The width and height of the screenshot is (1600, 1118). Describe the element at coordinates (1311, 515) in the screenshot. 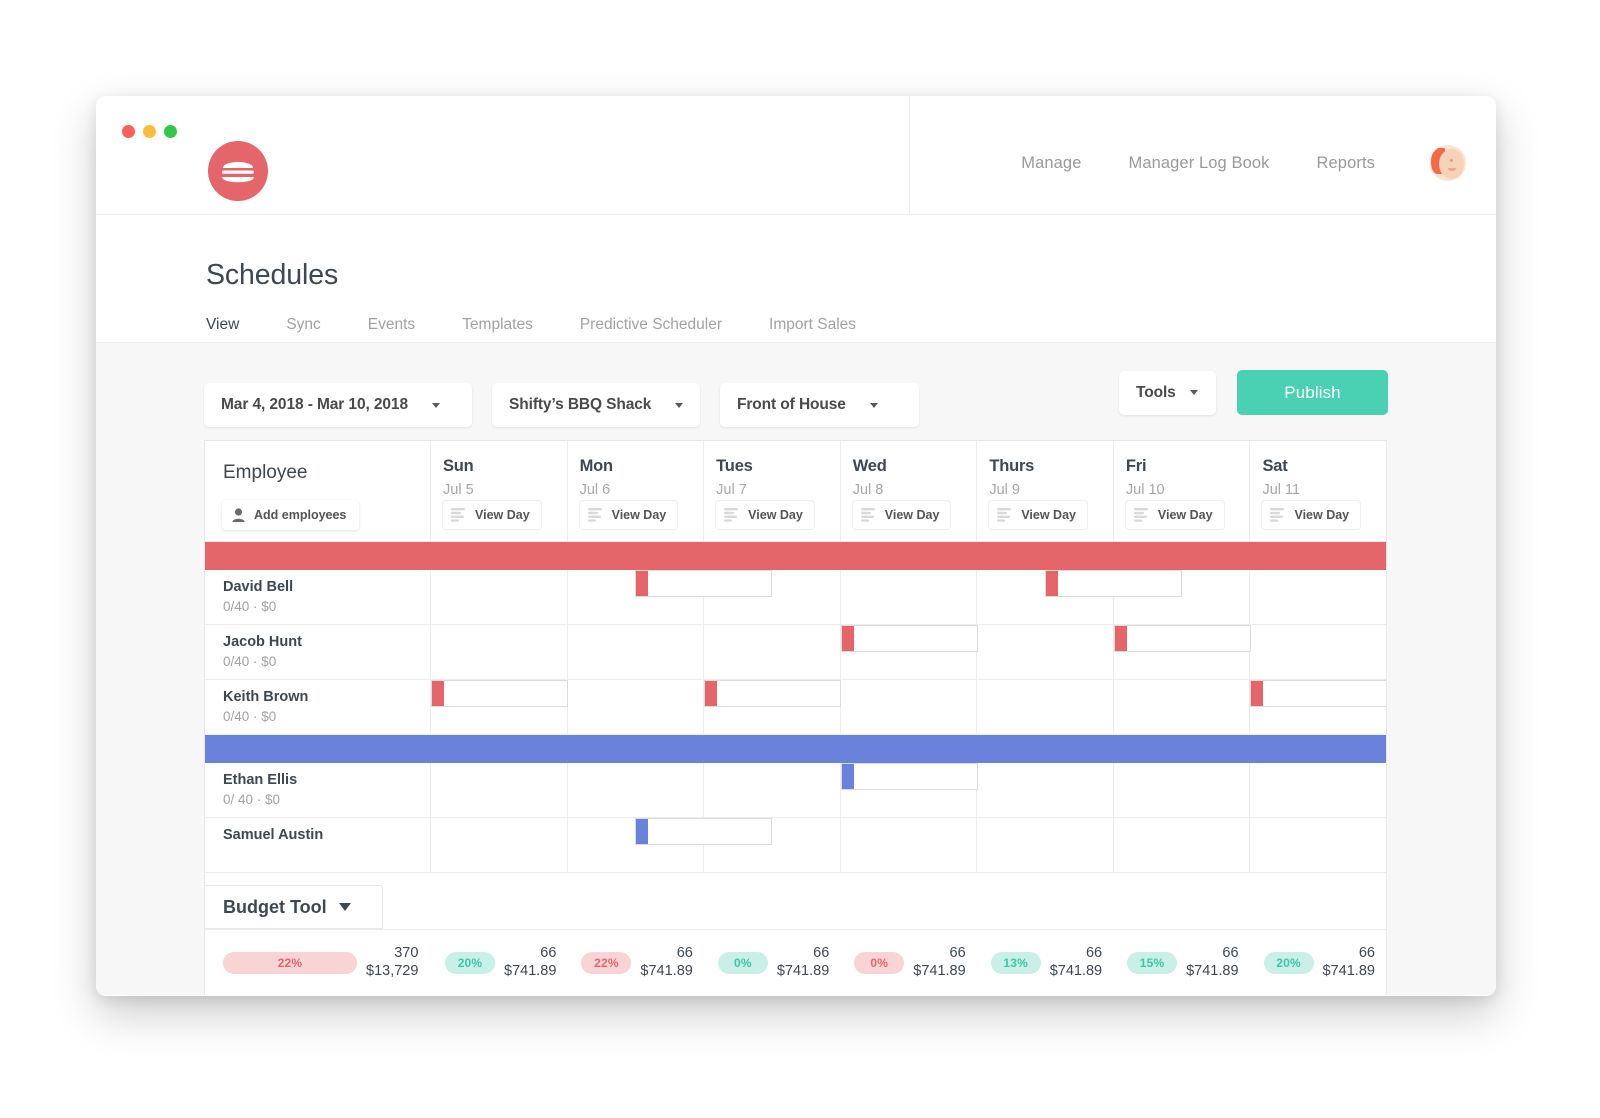

I see `view-day-button-sat: View Day` at that location.